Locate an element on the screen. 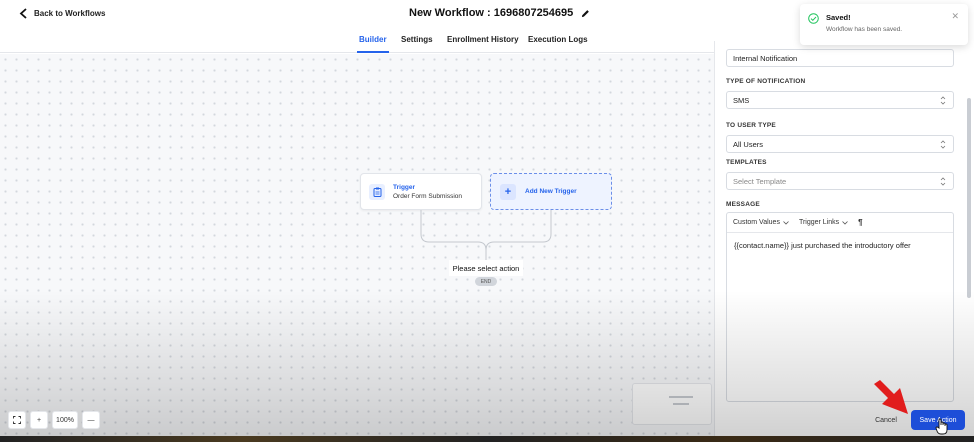 The image size is (974, 442). trigger-node-title: Trigger is located at coordinates (404, 187).